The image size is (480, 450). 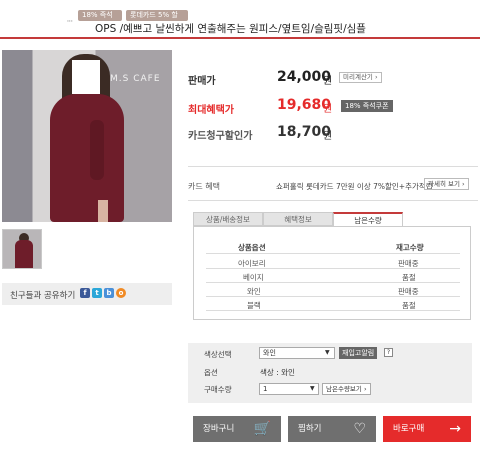 What do you see at coordinates (388, 352) in the screenshot?
I see `help-icon: ?` at bounding box center [388, 352].